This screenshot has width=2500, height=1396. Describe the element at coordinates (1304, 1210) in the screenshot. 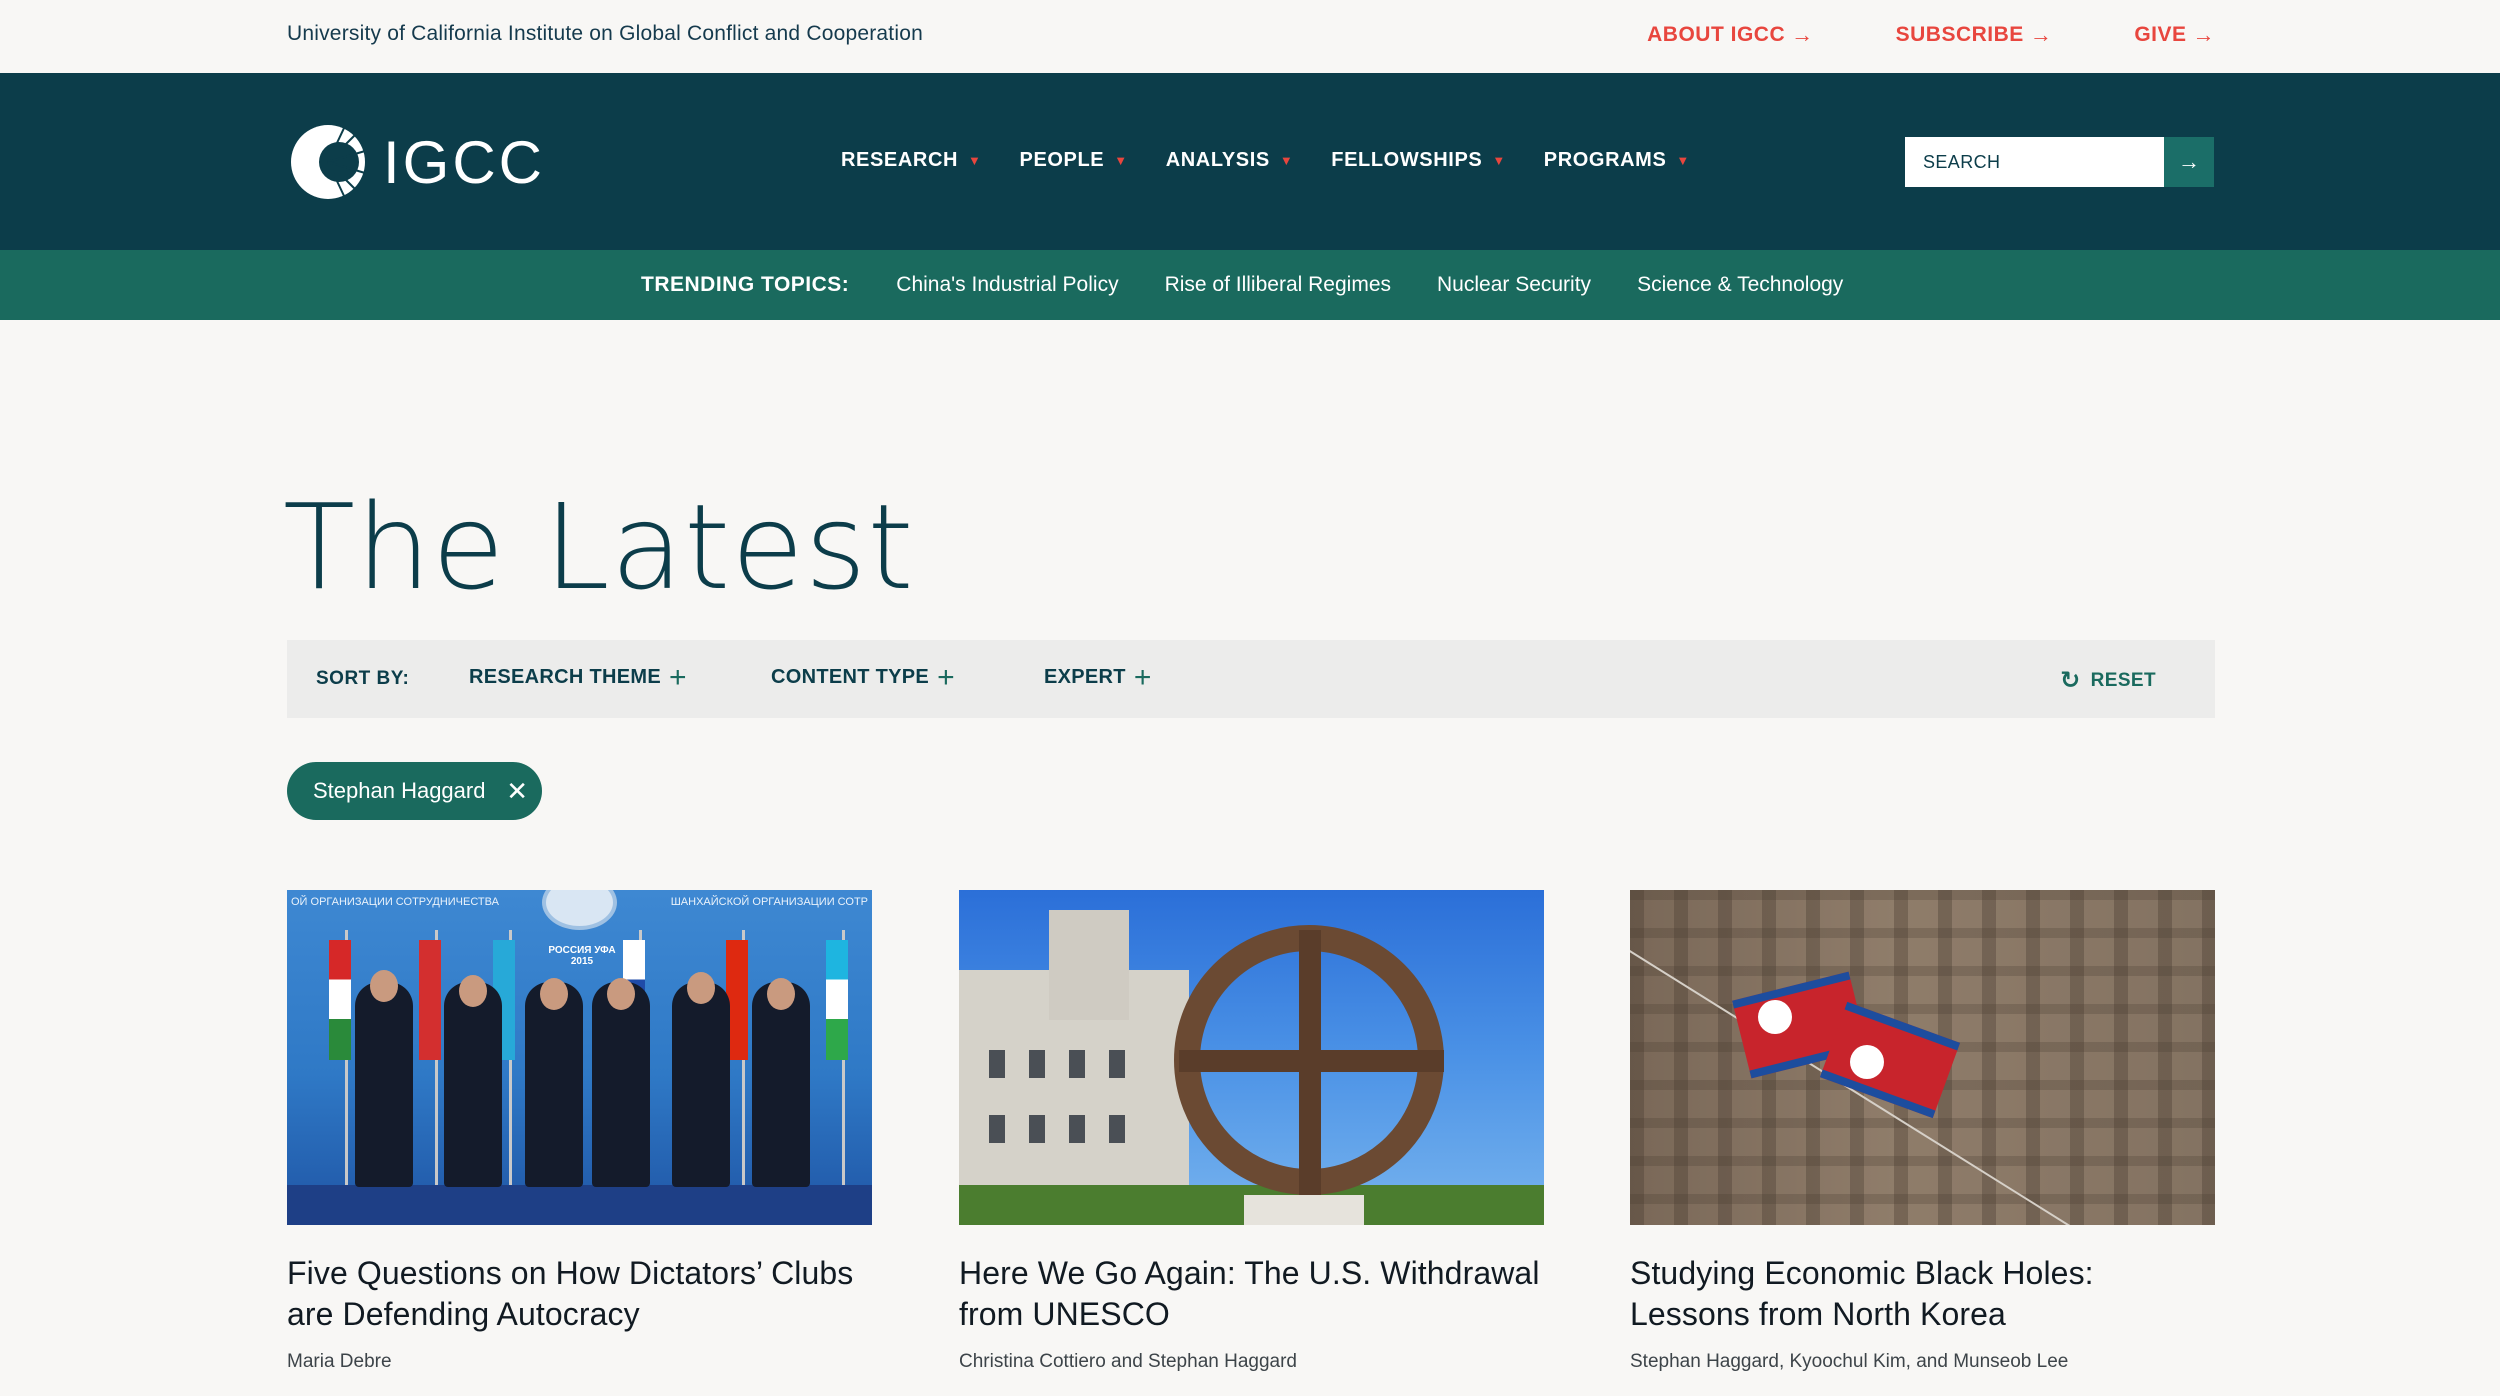

I see `sculpture-base` at that location.